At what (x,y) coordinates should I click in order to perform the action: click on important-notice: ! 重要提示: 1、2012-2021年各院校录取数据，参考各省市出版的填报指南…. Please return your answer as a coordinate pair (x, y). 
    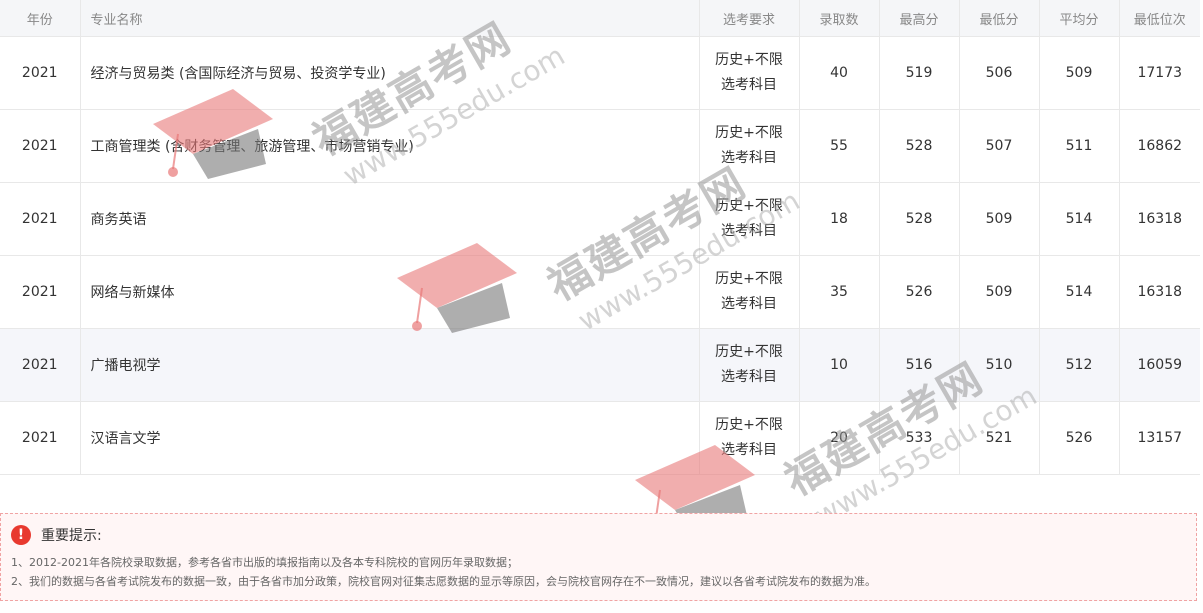
    Looking at the image, I should click on (598, 557).